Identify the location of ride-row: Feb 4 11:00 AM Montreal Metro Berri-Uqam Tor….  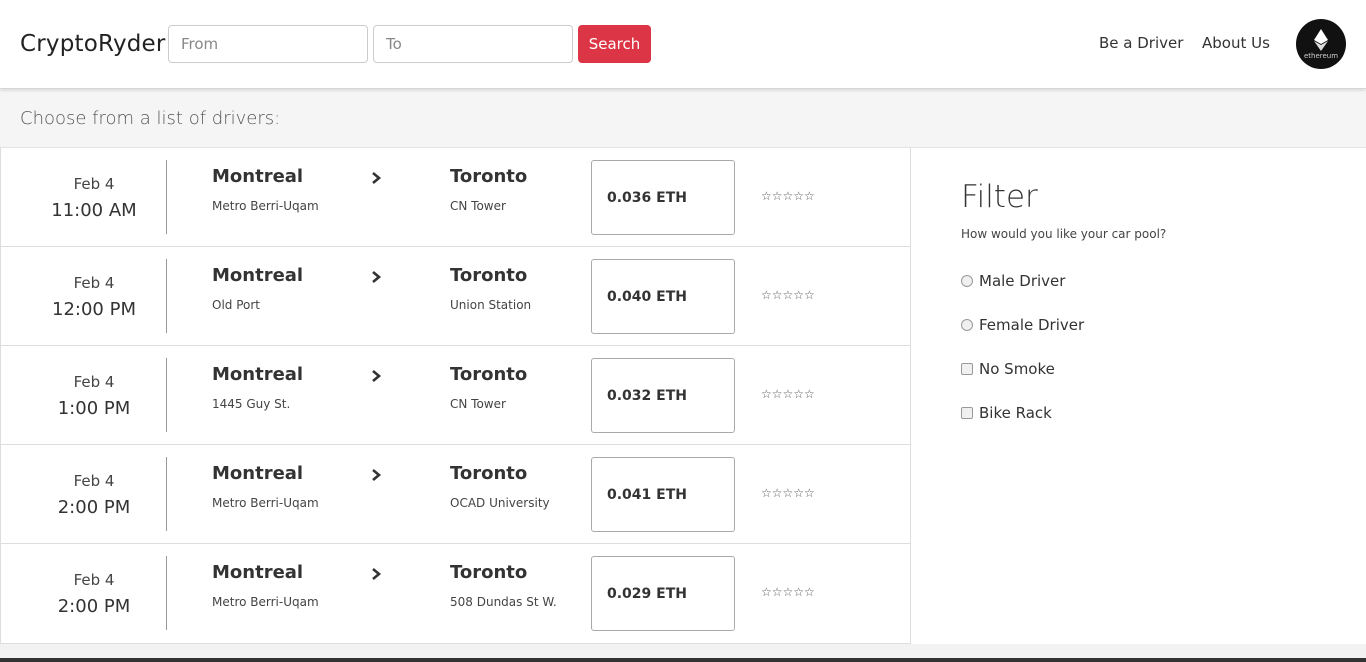
(456, 197).